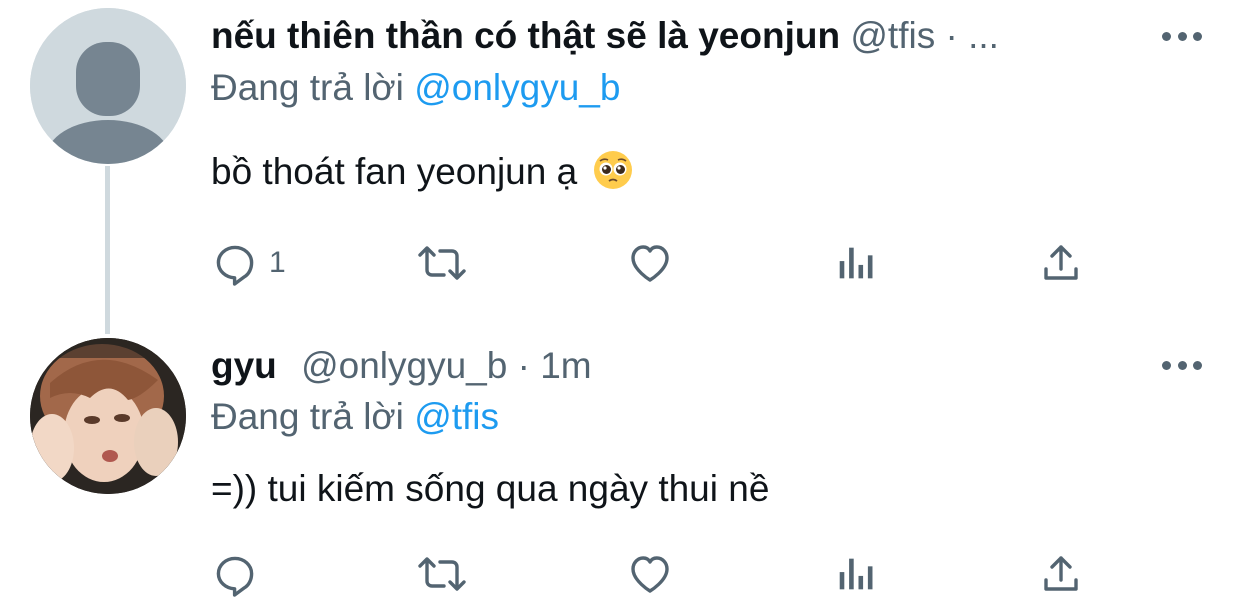  Describe the element at coordinates (446, 365) in the screenshot. I see `handle-and-time: @onlygyu_b · 1m` at that location.